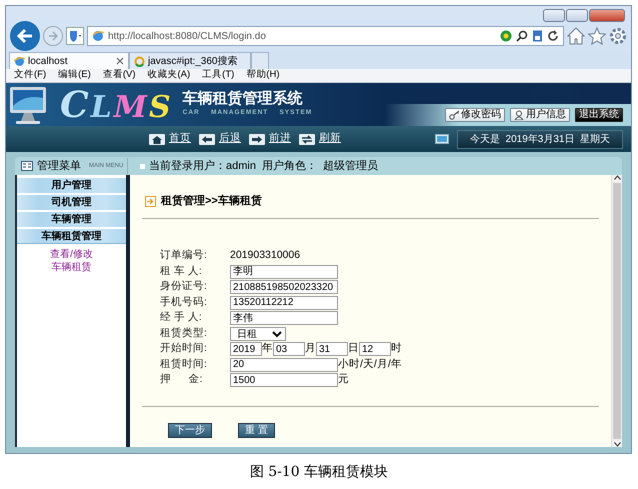 The width and height of the screenshot is (638, 489). What do you see at coordinates (120, 61) in the screenshot?
I see `close-icon` at bounding box center [120, 61].